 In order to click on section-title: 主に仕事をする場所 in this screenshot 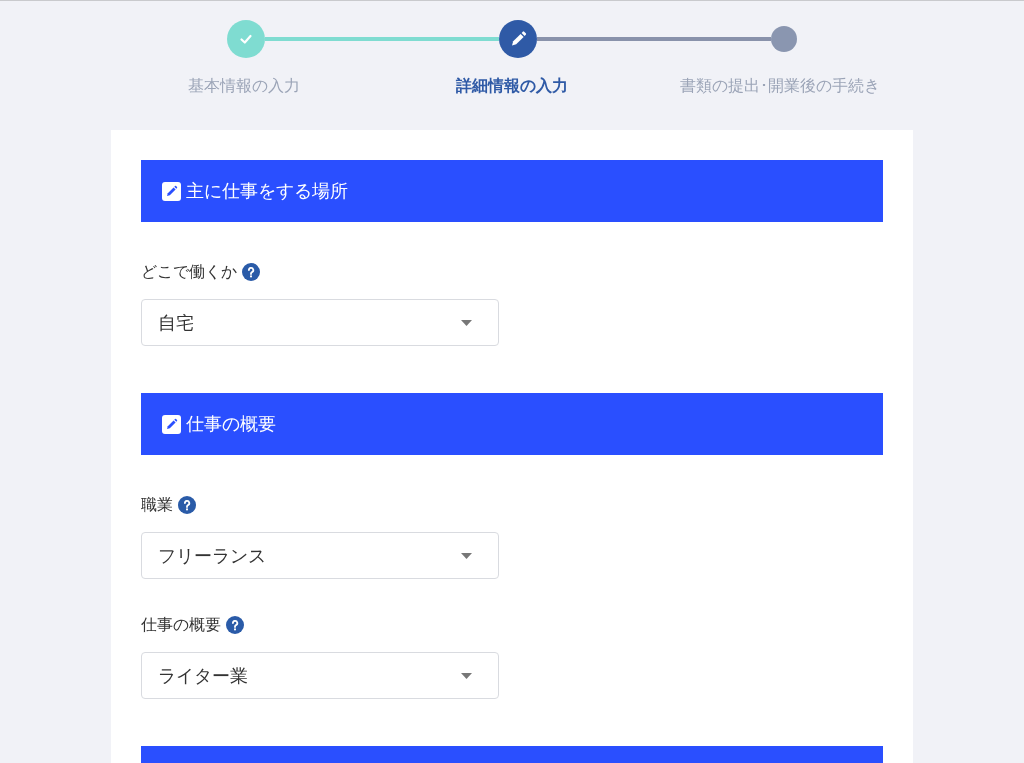, I will do `click(267, 191)`.